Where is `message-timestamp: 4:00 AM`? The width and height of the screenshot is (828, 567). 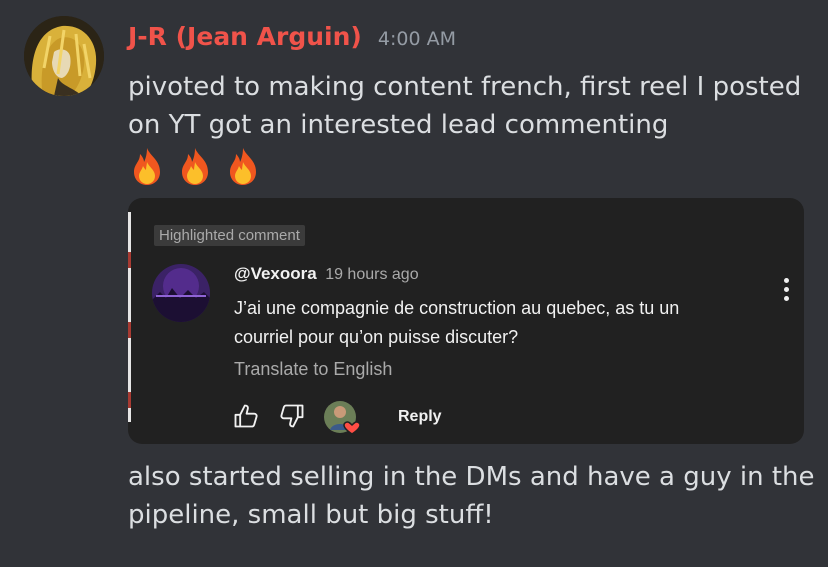
message-timestamp: 4:00 AM is located at coordinates (416, 39).